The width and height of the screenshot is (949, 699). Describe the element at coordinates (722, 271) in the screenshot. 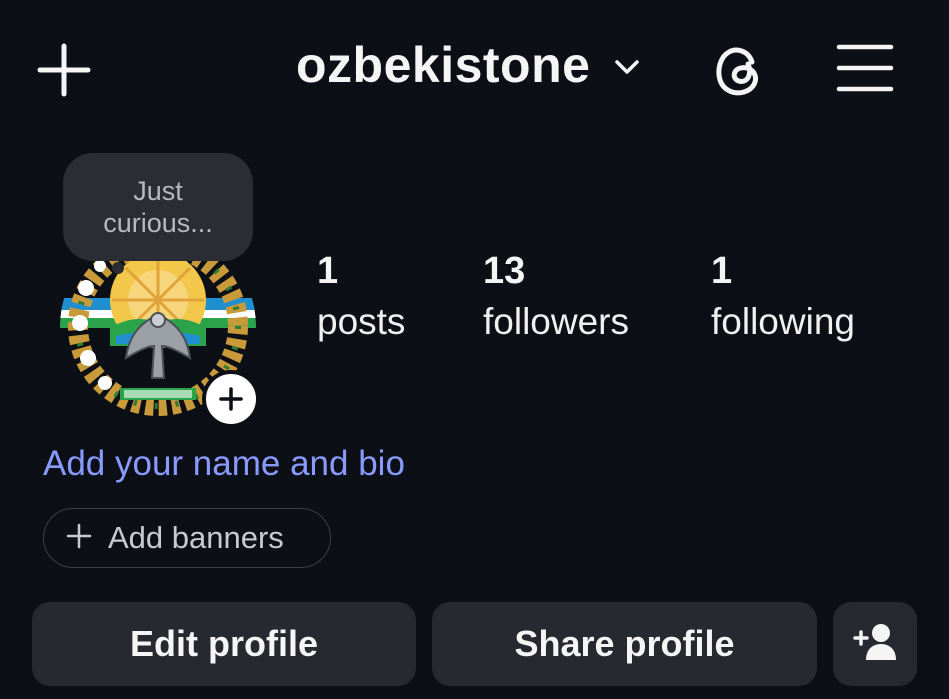

I see `following-count: 1` at that location.